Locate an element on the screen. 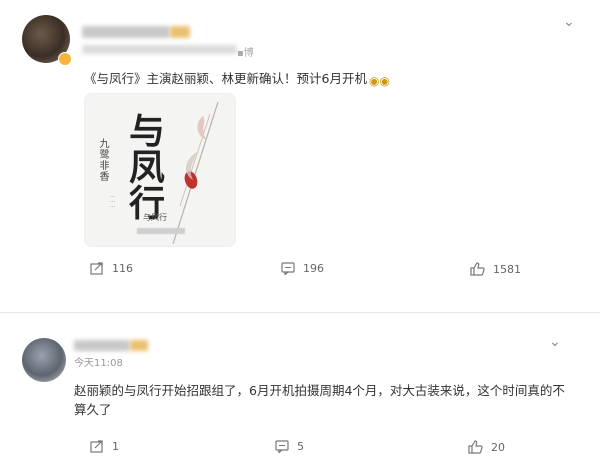  post-divider is located at coordinates (300, 312).